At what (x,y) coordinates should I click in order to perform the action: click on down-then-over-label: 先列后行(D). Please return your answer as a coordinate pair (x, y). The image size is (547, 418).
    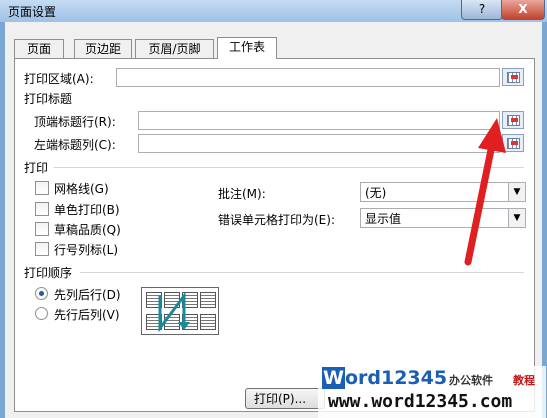
    Looking at the image, I should click on (87, 295).